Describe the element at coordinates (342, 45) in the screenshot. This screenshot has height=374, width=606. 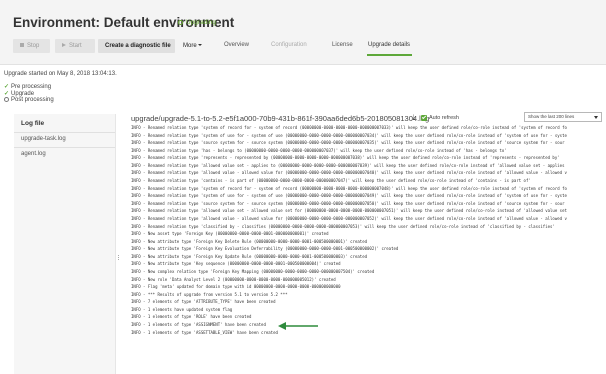
I see `tab-license: License` at that location.